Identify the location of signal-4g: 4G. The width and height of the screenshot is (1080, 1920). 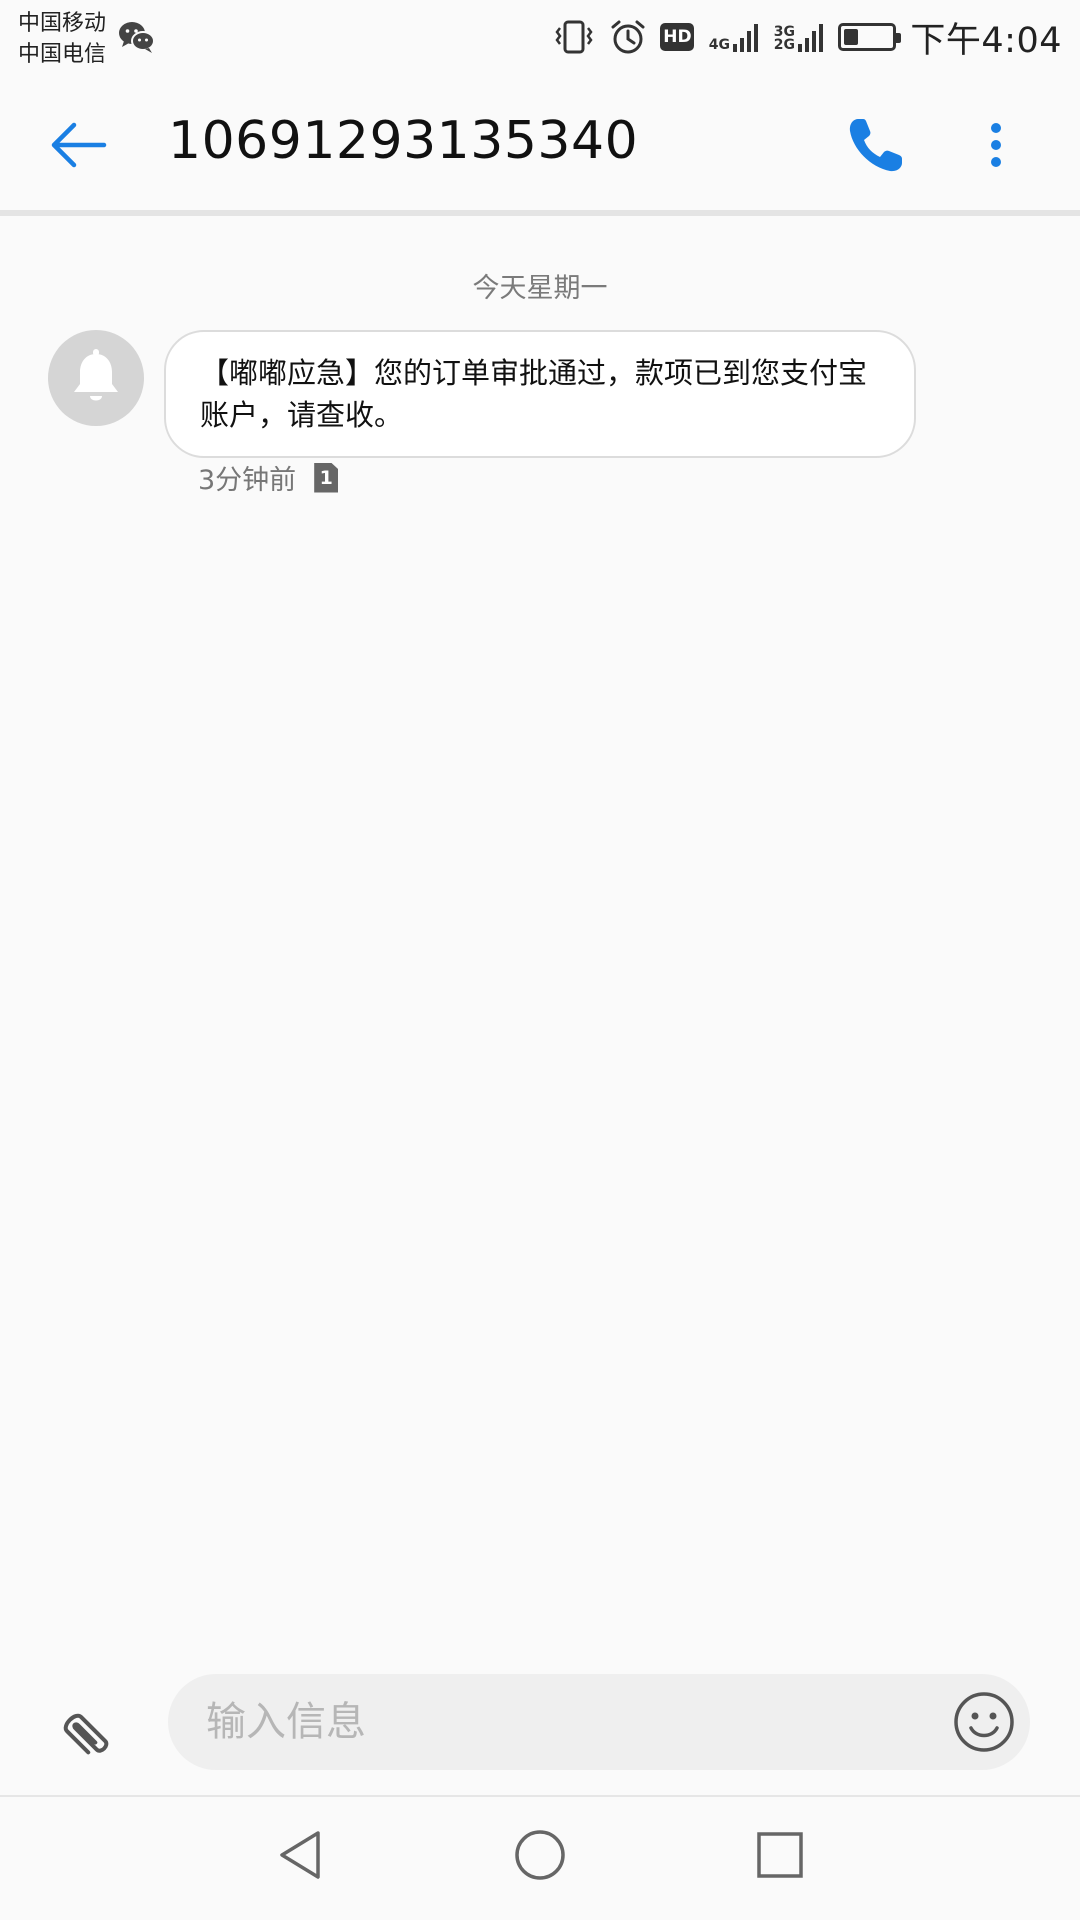
(733, 37).